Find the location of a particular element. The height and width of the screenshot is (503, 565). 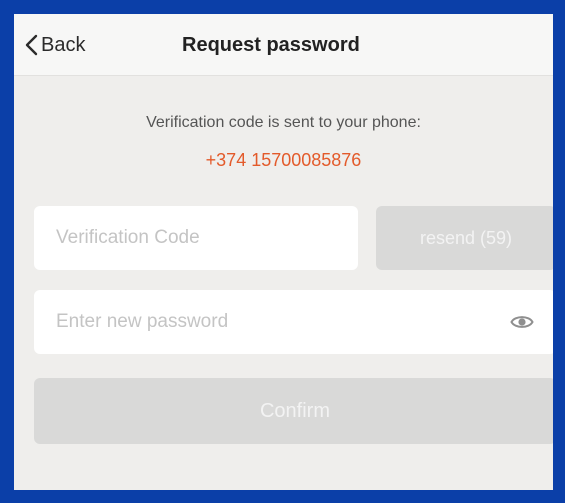

new-password-field is located at coordinates (293, 322).